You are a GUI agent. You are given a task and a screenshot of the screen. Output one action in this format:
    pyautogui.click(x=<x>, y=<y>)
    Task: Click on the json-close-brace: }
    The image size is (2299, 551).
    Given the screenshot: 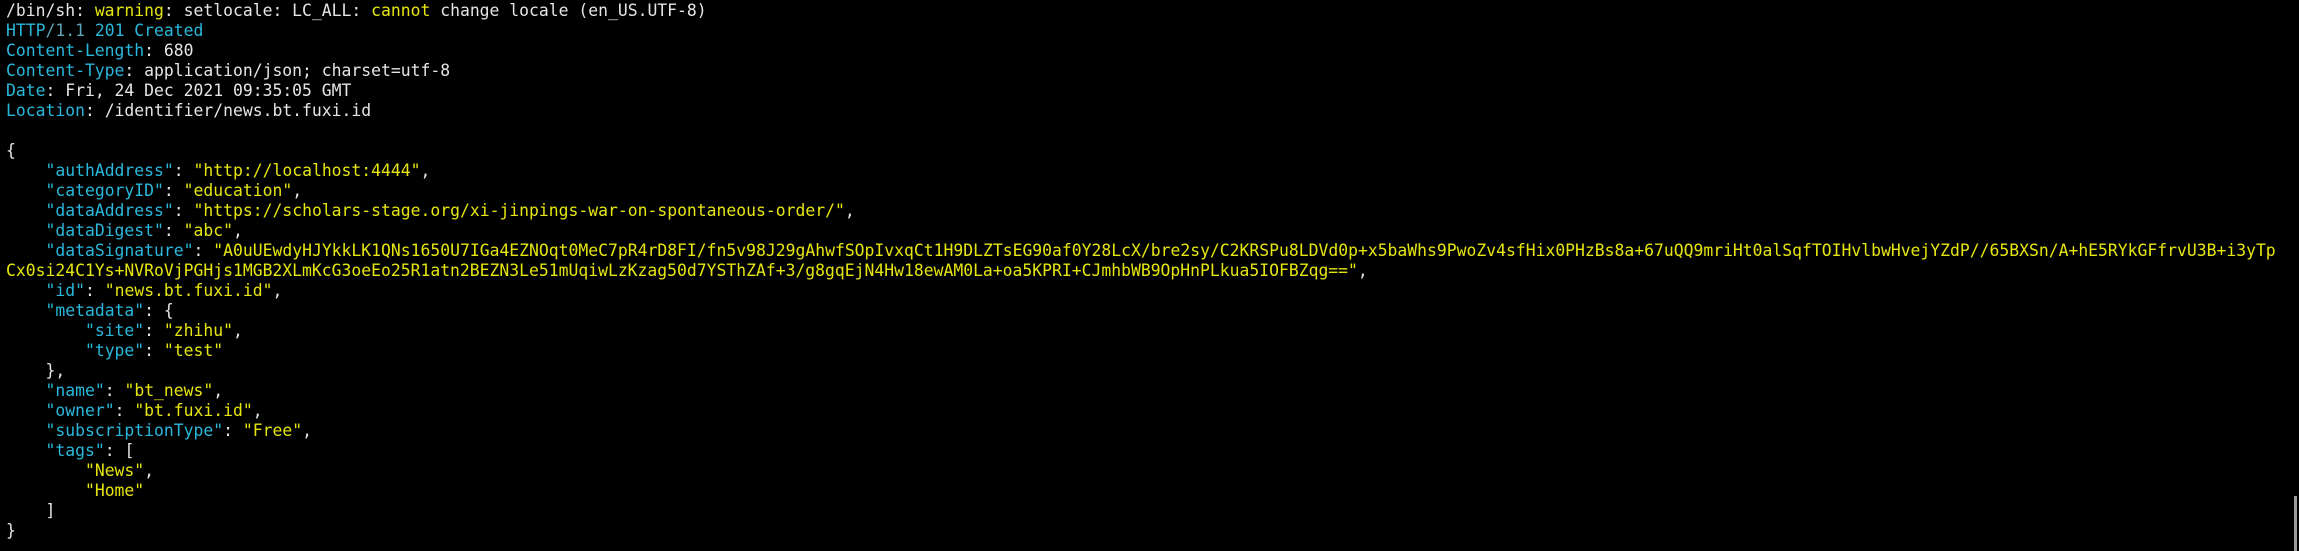 What is the action you would take?
    pyautogui.click(x=1146, y=531)
    